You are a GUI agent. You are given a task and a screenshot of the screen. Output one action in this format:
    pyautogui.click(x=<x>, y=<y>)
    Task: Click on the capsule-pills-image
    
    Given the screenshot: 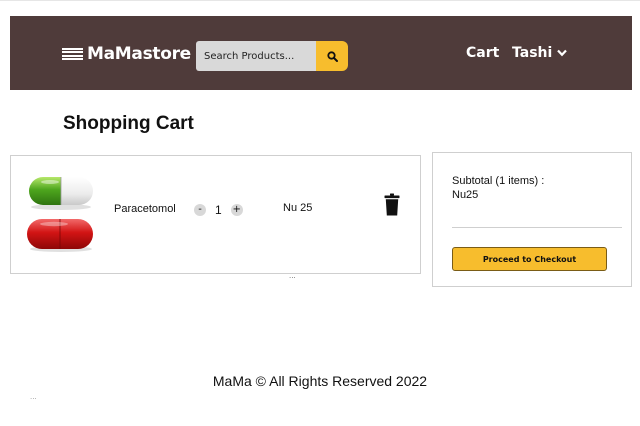 What is the action you would take?
    pyautogui.click(x=60, y=214)
    